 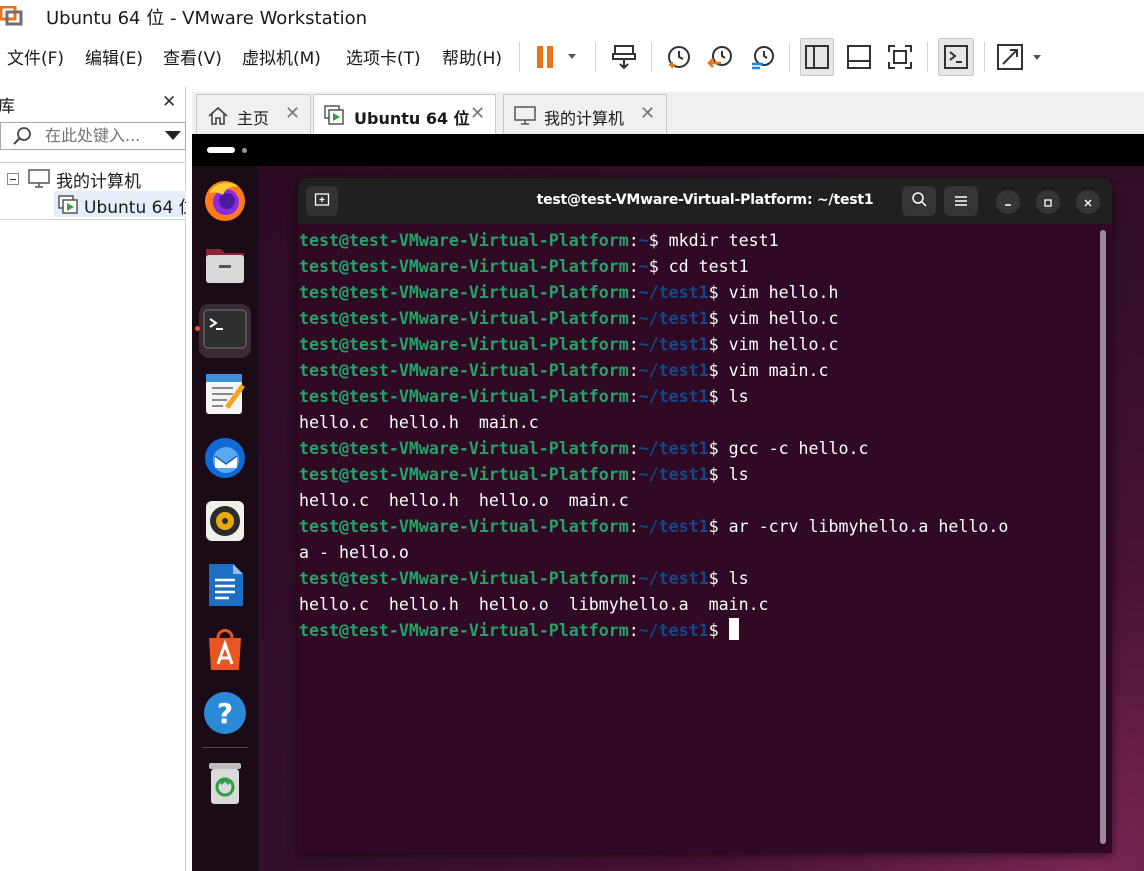 What do you see at coordinates (225, 785) in the screenshot?
I see `dock-trash` at bounding box center [225, 785].